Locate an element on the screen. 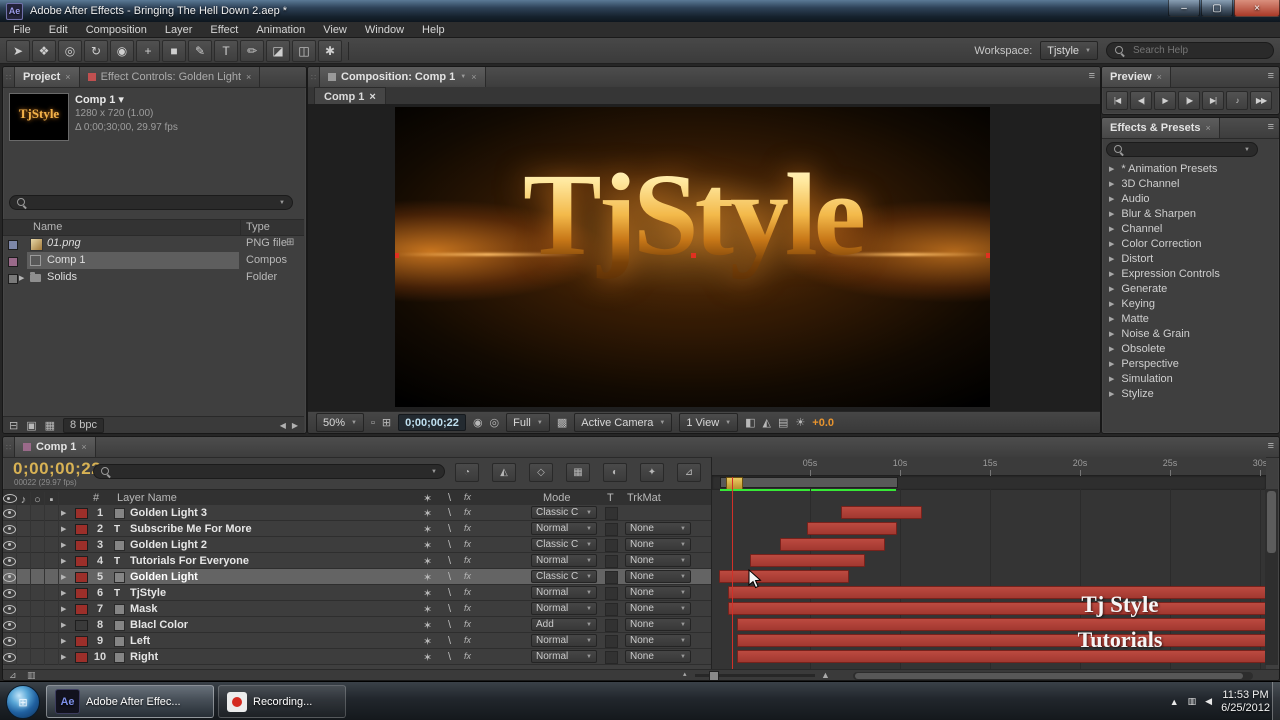  menu-item: Edit is located at coordinates (58, 30).